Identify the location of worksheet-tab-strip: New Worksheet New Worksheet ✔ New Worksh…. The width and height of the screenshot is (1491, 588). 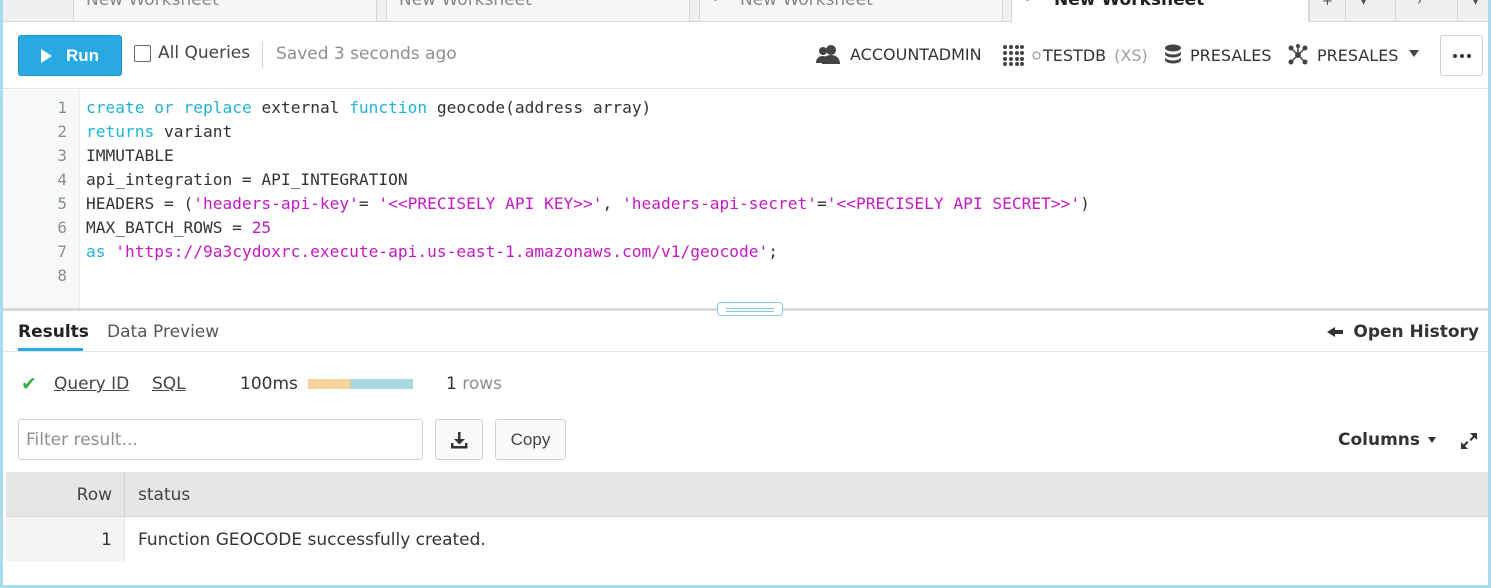
(745, 11).